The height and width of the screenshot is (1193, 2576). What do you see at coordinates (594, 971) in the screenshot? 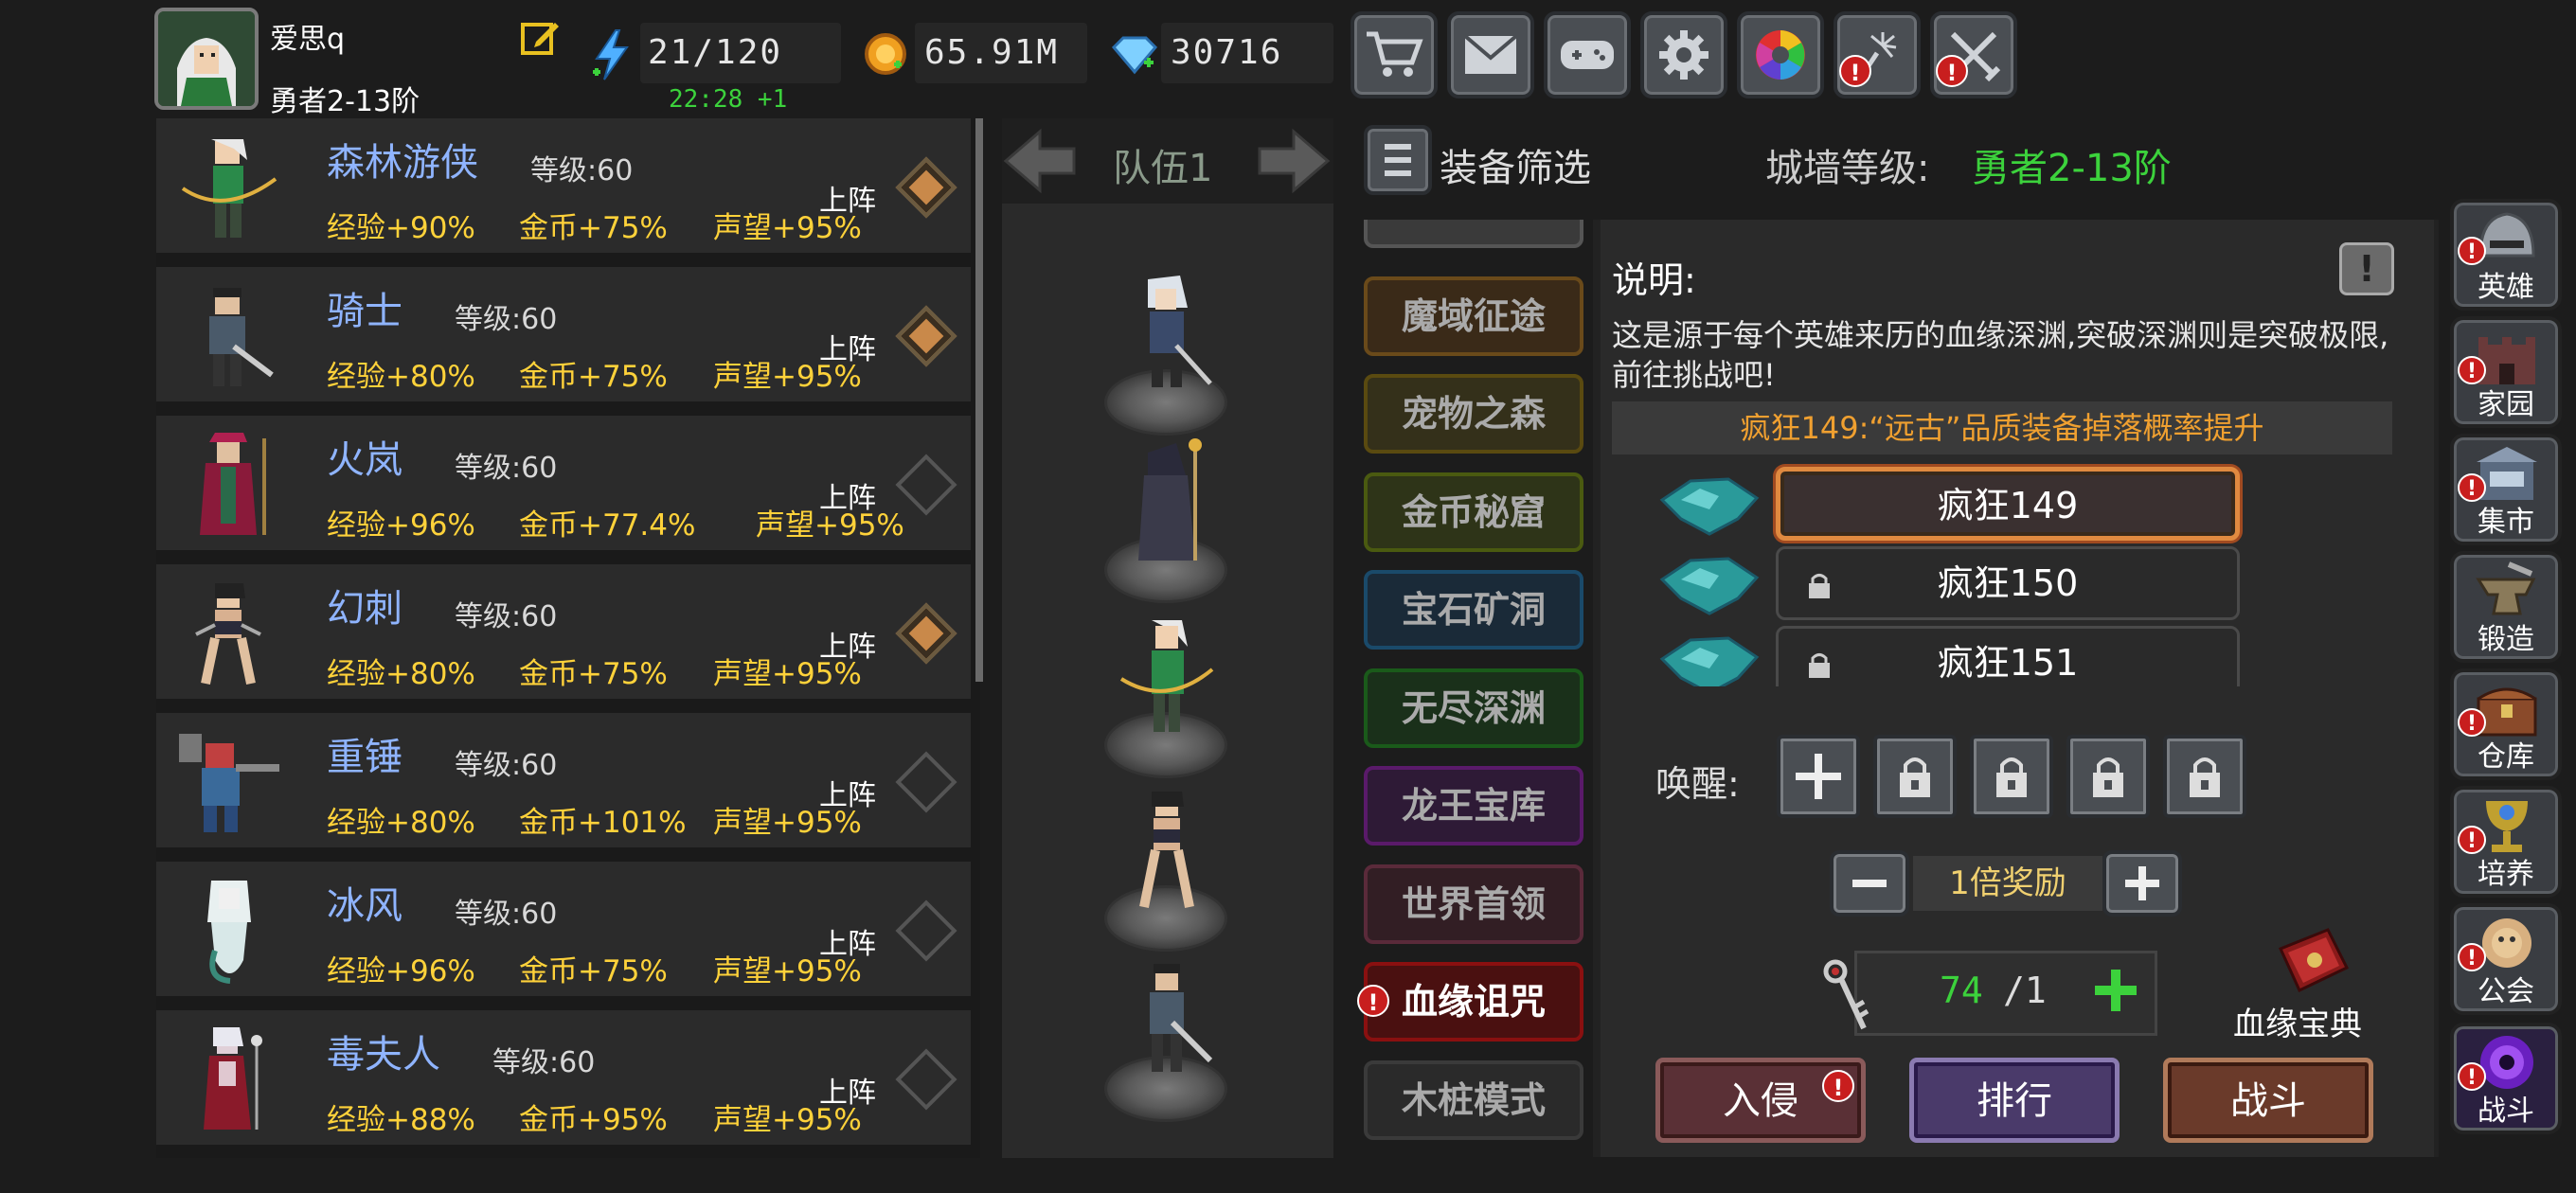
I see `hero-stats: 经验+96% 金币+75% 声望+95%` at bounding box center [594, 971].